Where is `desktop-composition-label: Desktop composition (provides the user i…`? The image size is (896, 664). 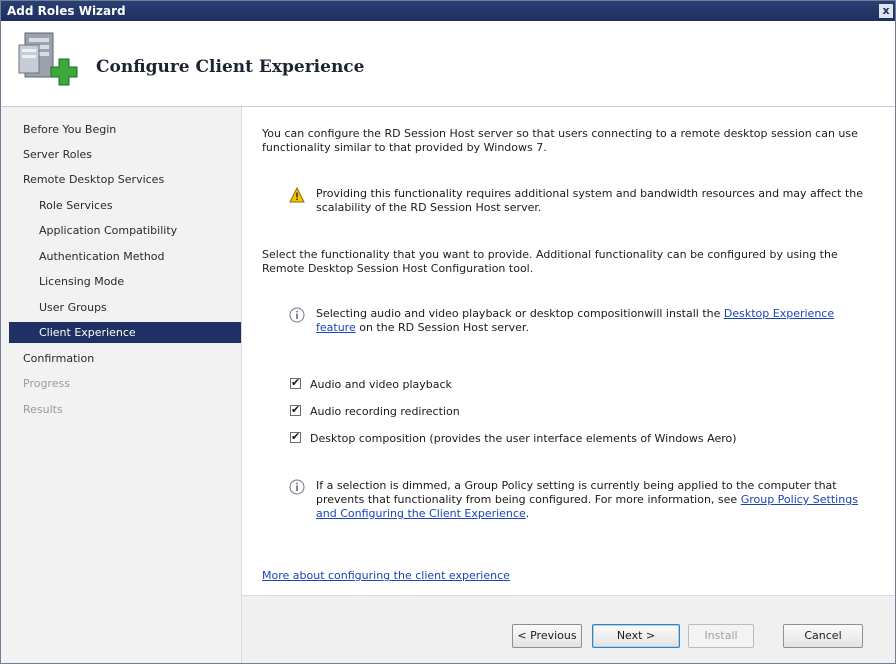 desktop-composition-label: Desktop composition (provides the user i… is located at coordinates (523, 439).